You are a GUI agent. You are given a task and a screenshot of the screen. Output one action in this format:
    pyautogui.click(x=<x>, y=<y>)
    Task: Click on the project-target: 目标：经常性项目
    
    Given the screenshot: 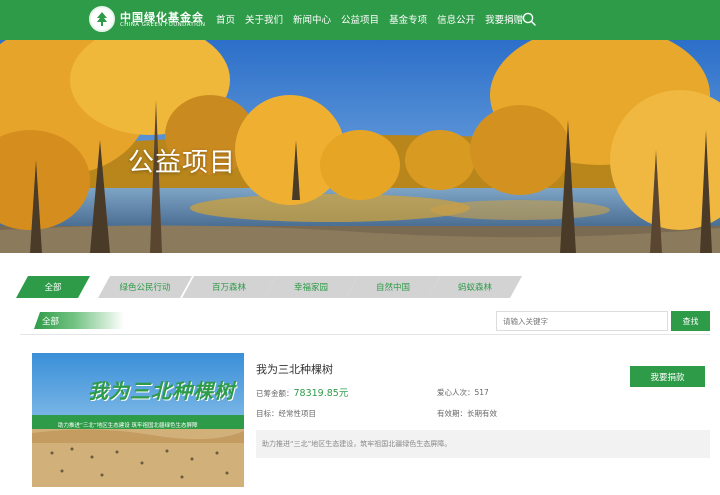 What is the action you would take?
    pyautogui.click(x=286, y=413)
    